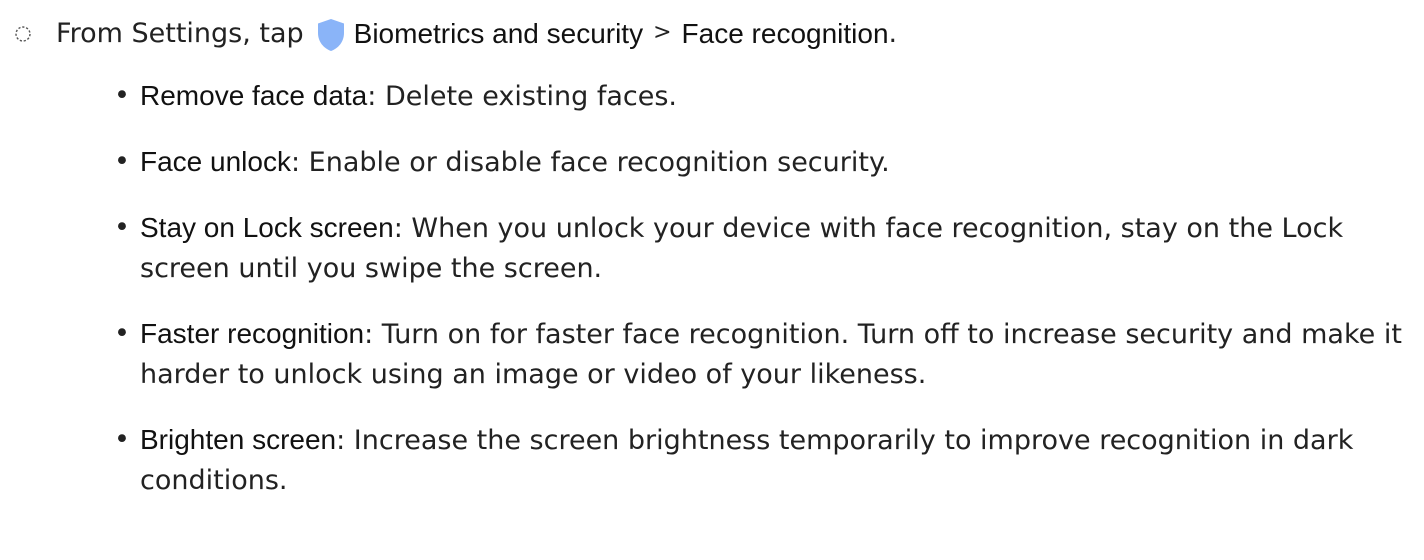 The image size is (1424, 560). I want to click on option-description: Delete existing faces., so click(526, 96).